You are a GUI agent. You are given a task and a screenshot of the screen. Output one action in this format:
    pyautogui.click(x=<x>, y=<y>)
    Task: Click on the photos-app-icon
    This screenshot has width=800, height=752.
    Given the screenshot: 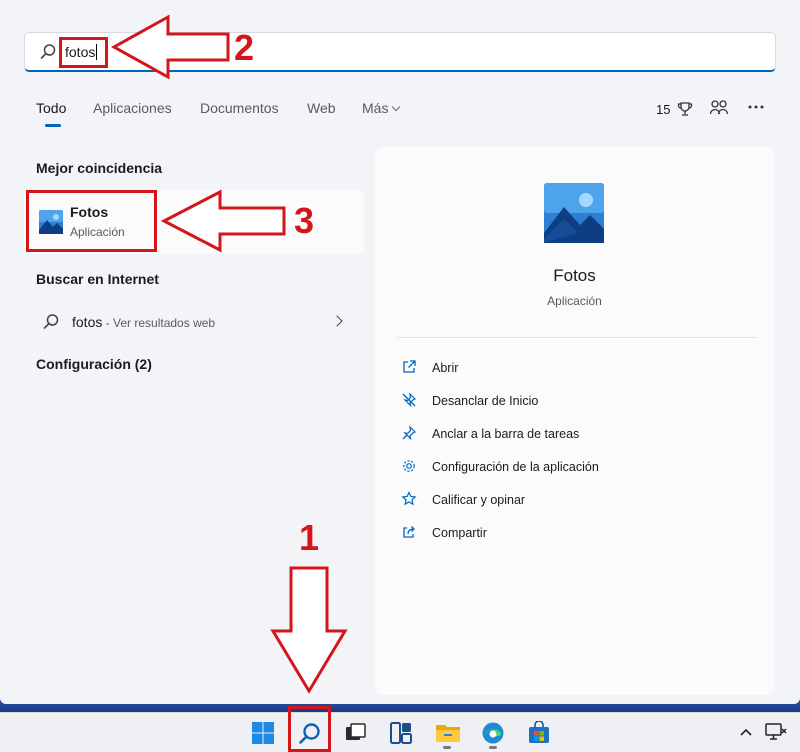 What is the action you would take?
    pyautogui.click(x=574, y=213)
    